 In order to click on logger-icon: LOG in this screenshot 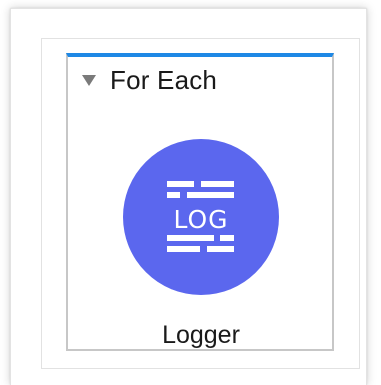, I will do `click(200, 216)`.